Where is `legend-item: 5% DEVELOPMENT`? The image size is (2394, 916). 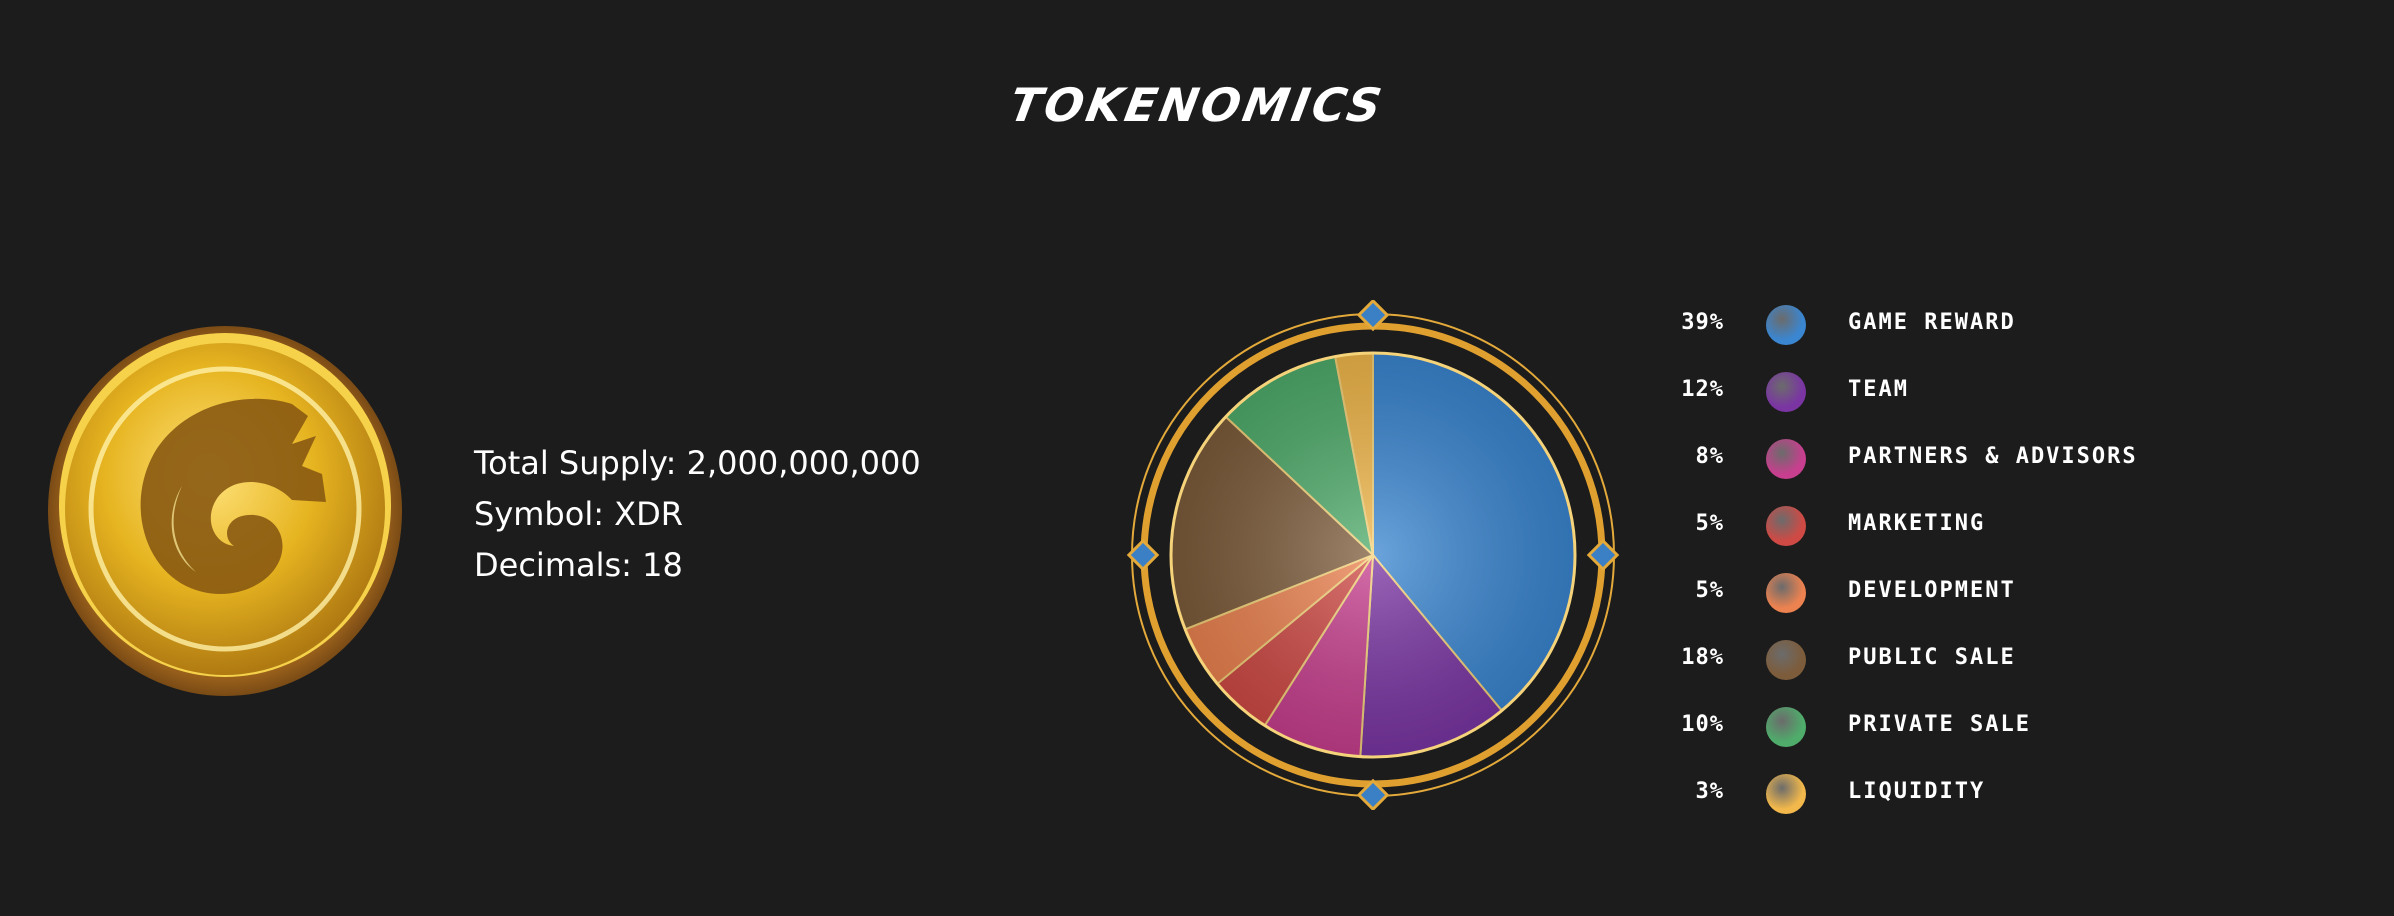 legend-item: 5% DEVELOPMENT is located at coordinates (1990, 593).